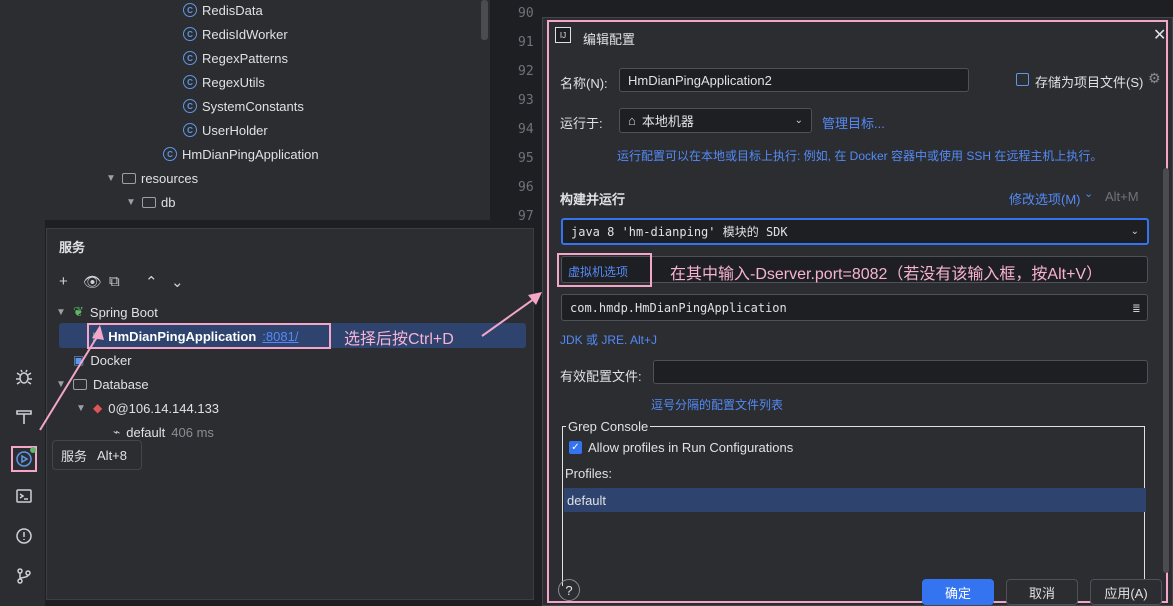  What do you see at coordinates (569, 590) in the screenshot?
I see `help-button: ?` at bounding box center [569, 590].